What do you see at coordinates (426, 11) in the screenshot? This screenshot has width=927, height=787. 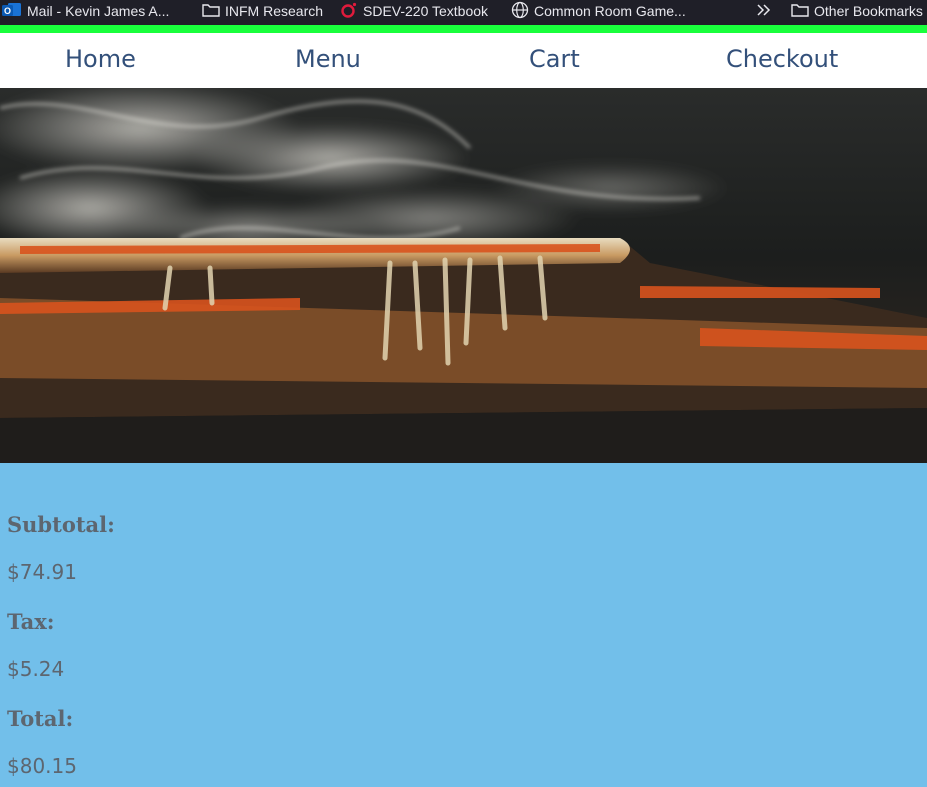 I see `bookmark-label: SDEV-220 Textbook` at bounding box center [426, 11].